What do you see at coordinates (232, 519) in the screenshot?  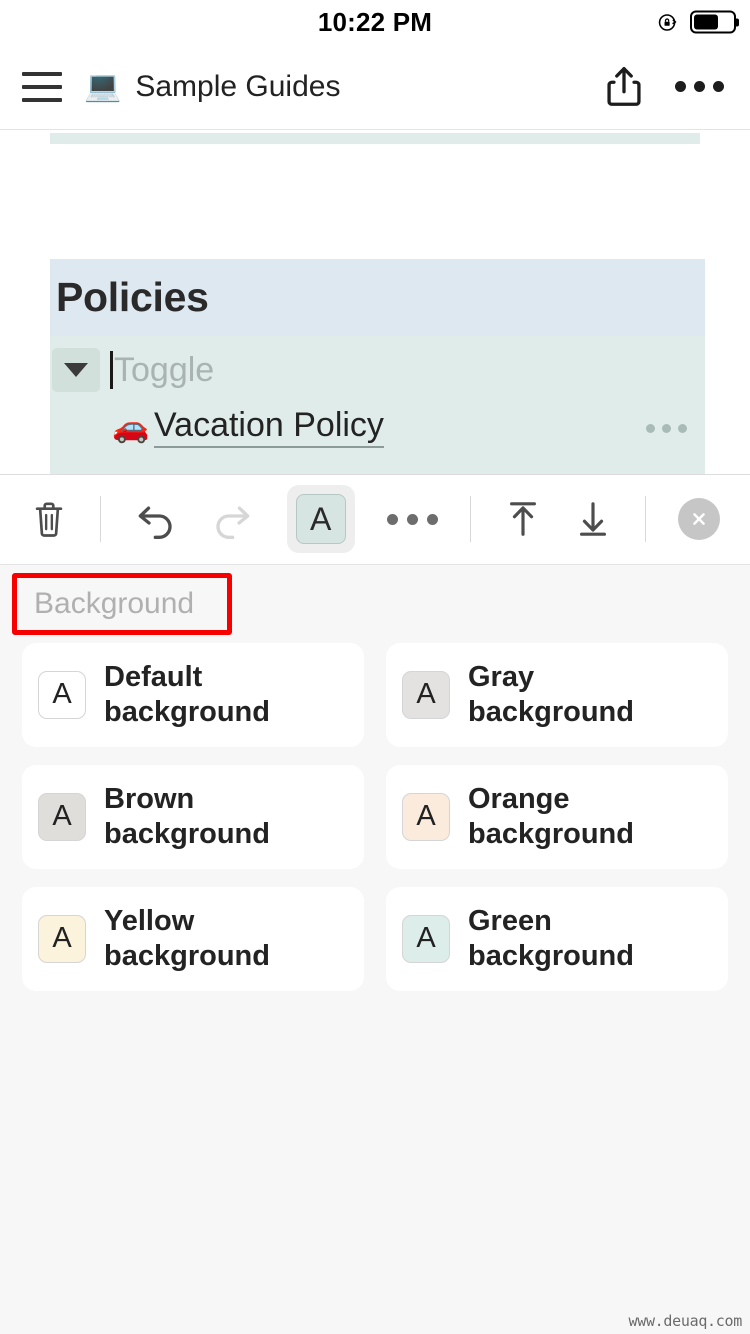 I see `redo-button` at bounding box center [232, 519].